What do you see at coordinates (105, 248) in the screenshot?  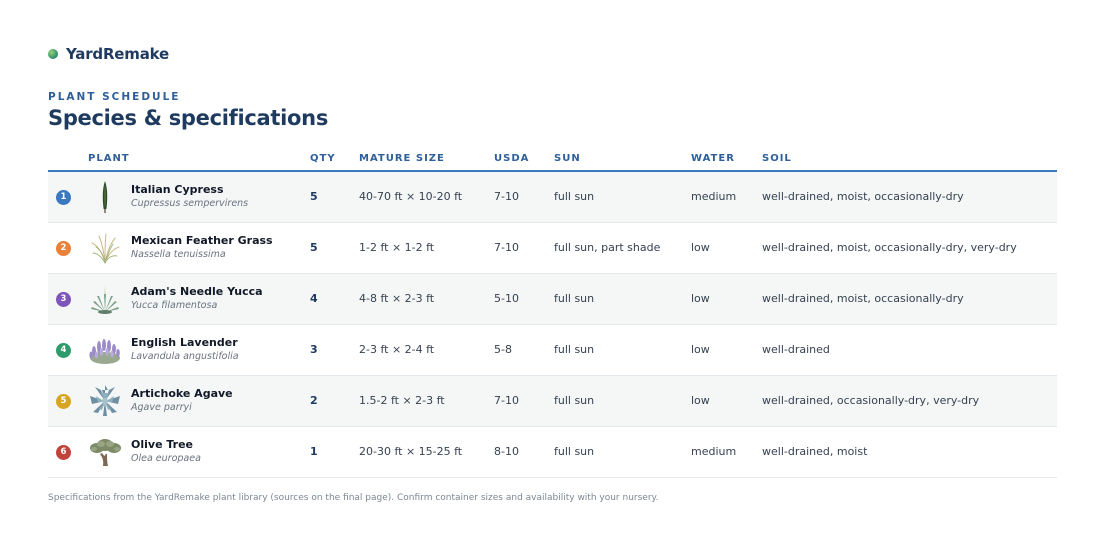 I see `feather-grass-icon` at bounding box center [105, 248].